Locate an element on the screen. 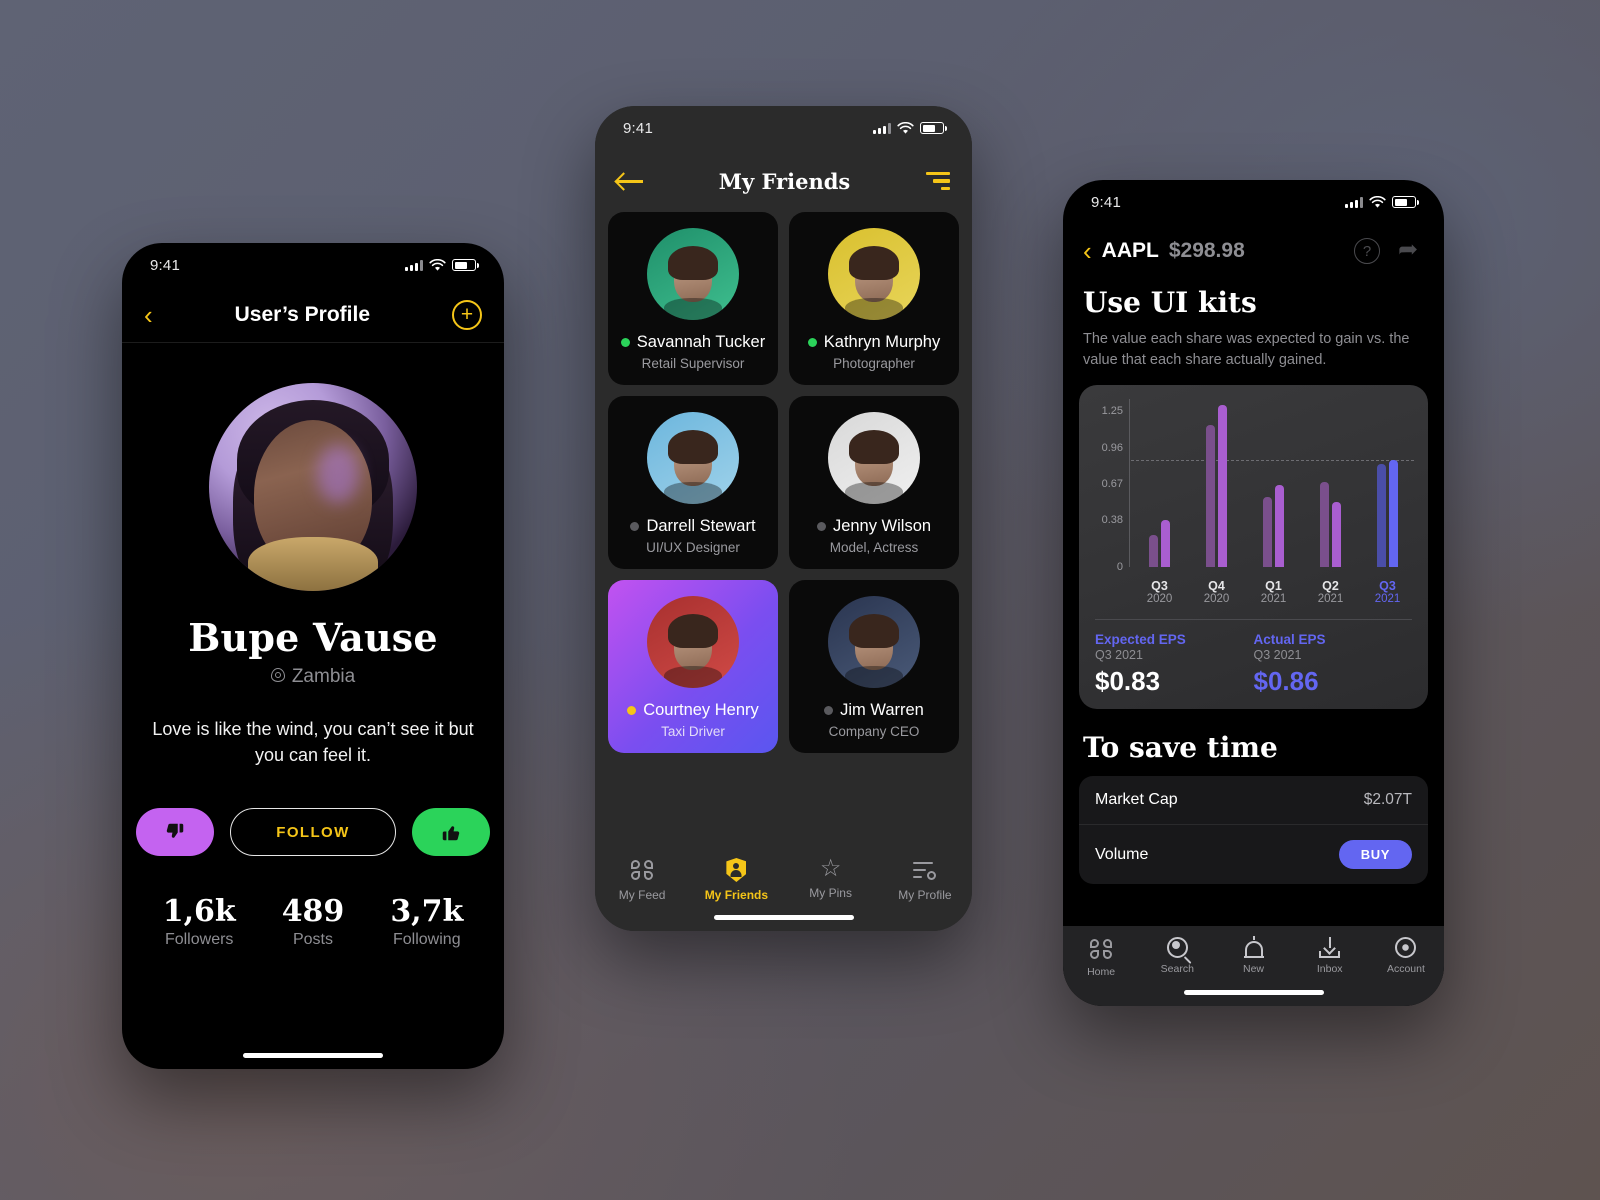 The image size is (1600, 1200). tab-label: My Pins is located at coordinates (830, 893).